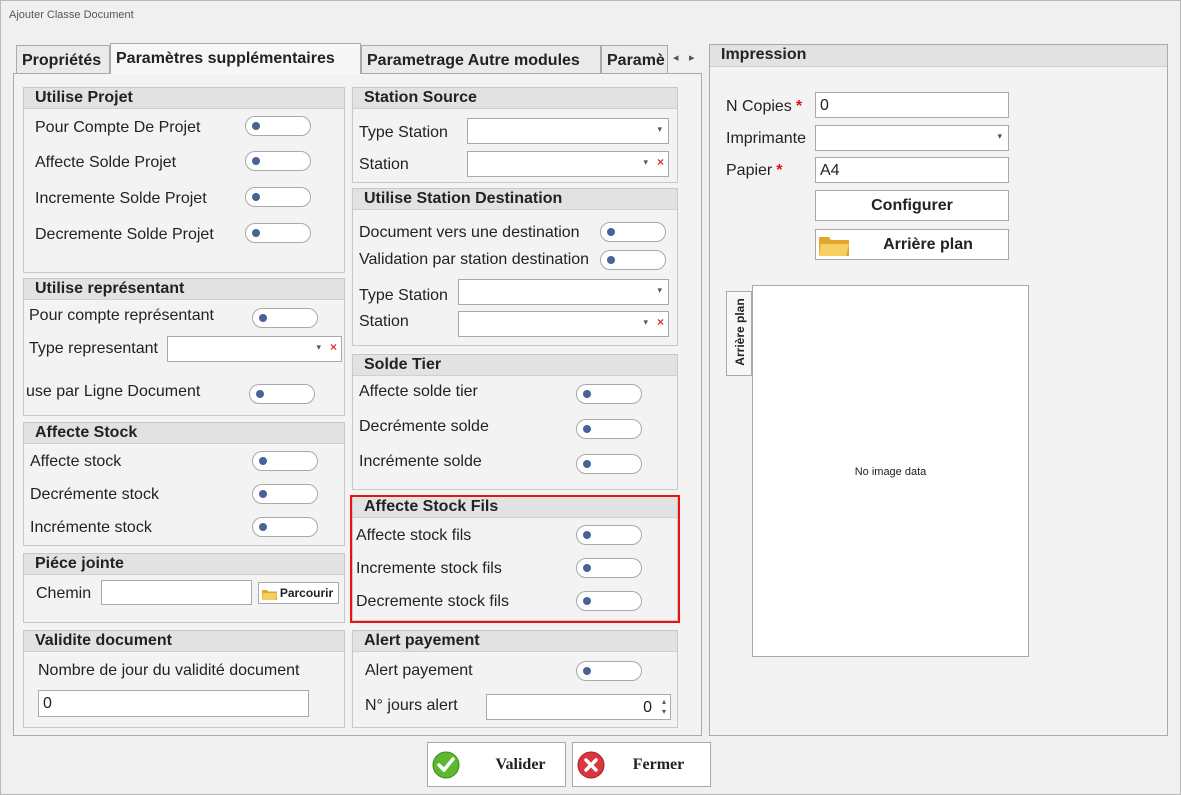  I want to click on label-incremente-stock: Incrémente stock, so click(91, 527).